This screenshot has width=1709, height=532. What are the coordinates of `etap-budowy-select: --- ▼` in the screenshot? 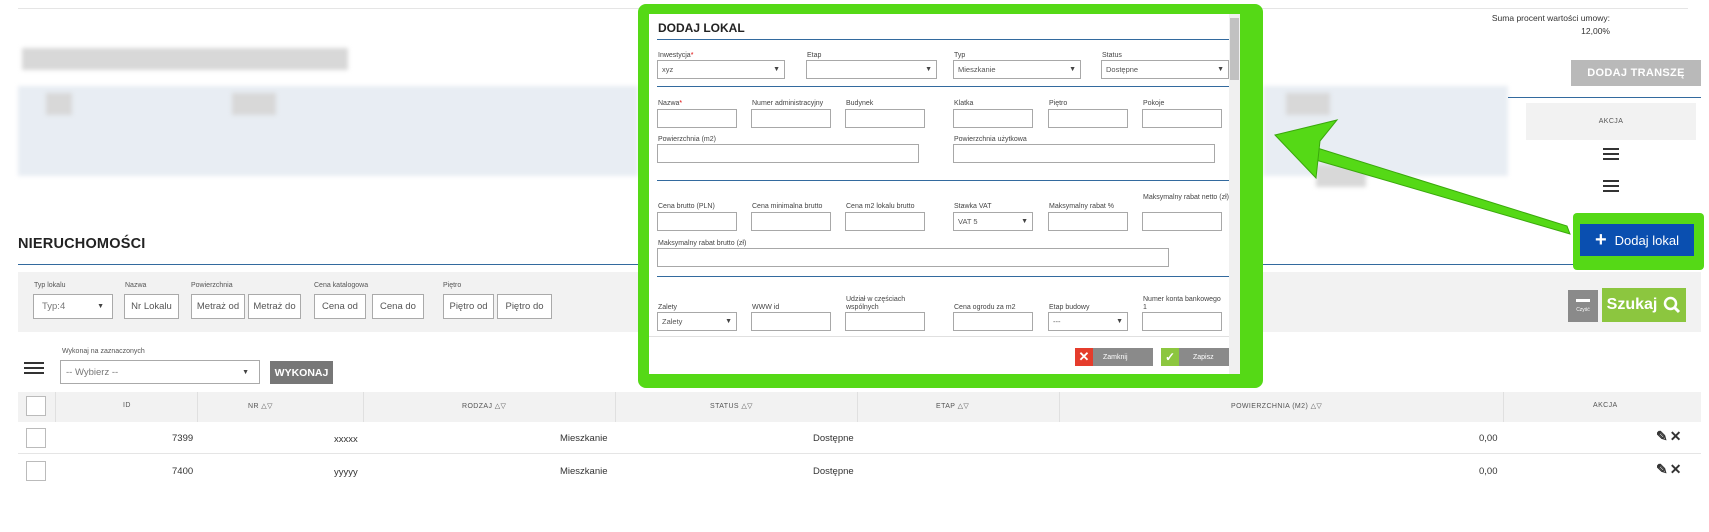 It's located at (1088, 321).